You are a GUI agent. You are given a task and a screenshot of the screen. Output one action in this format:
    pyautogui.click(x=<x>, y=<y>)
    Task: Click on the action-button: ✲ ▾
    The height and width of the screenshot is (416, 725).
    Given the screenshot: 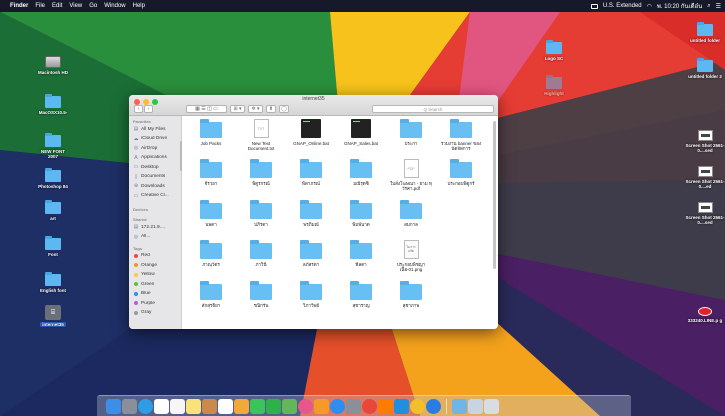 What is the action you would take?
    pyautogui.click(x=255, y=109)
    